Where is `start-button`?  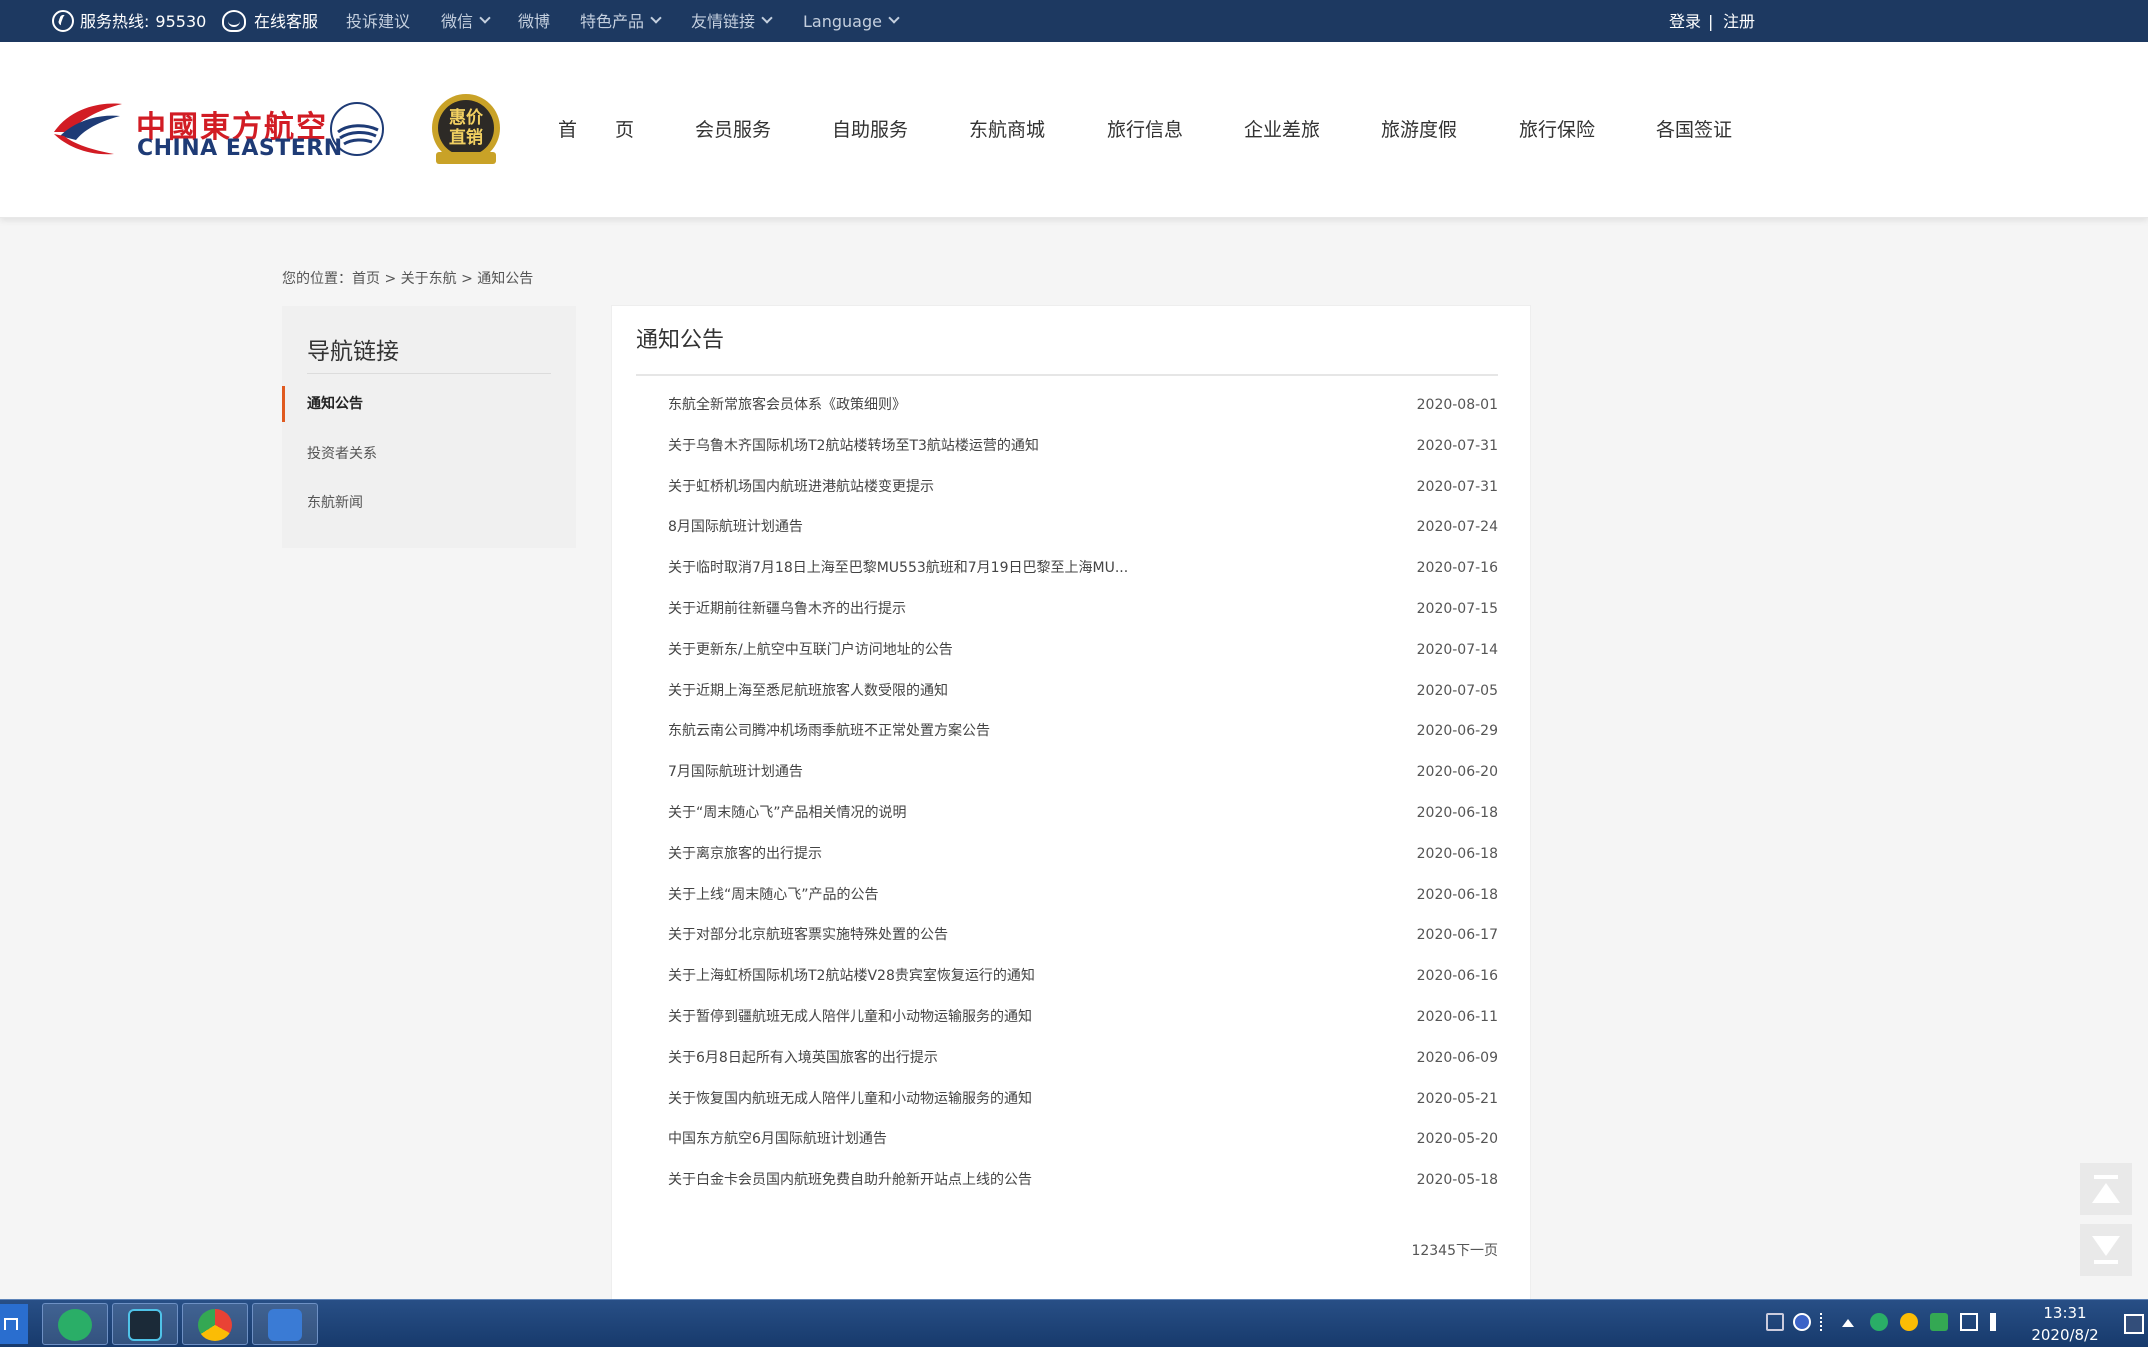 start-button is located at coordinates (14, 1324).